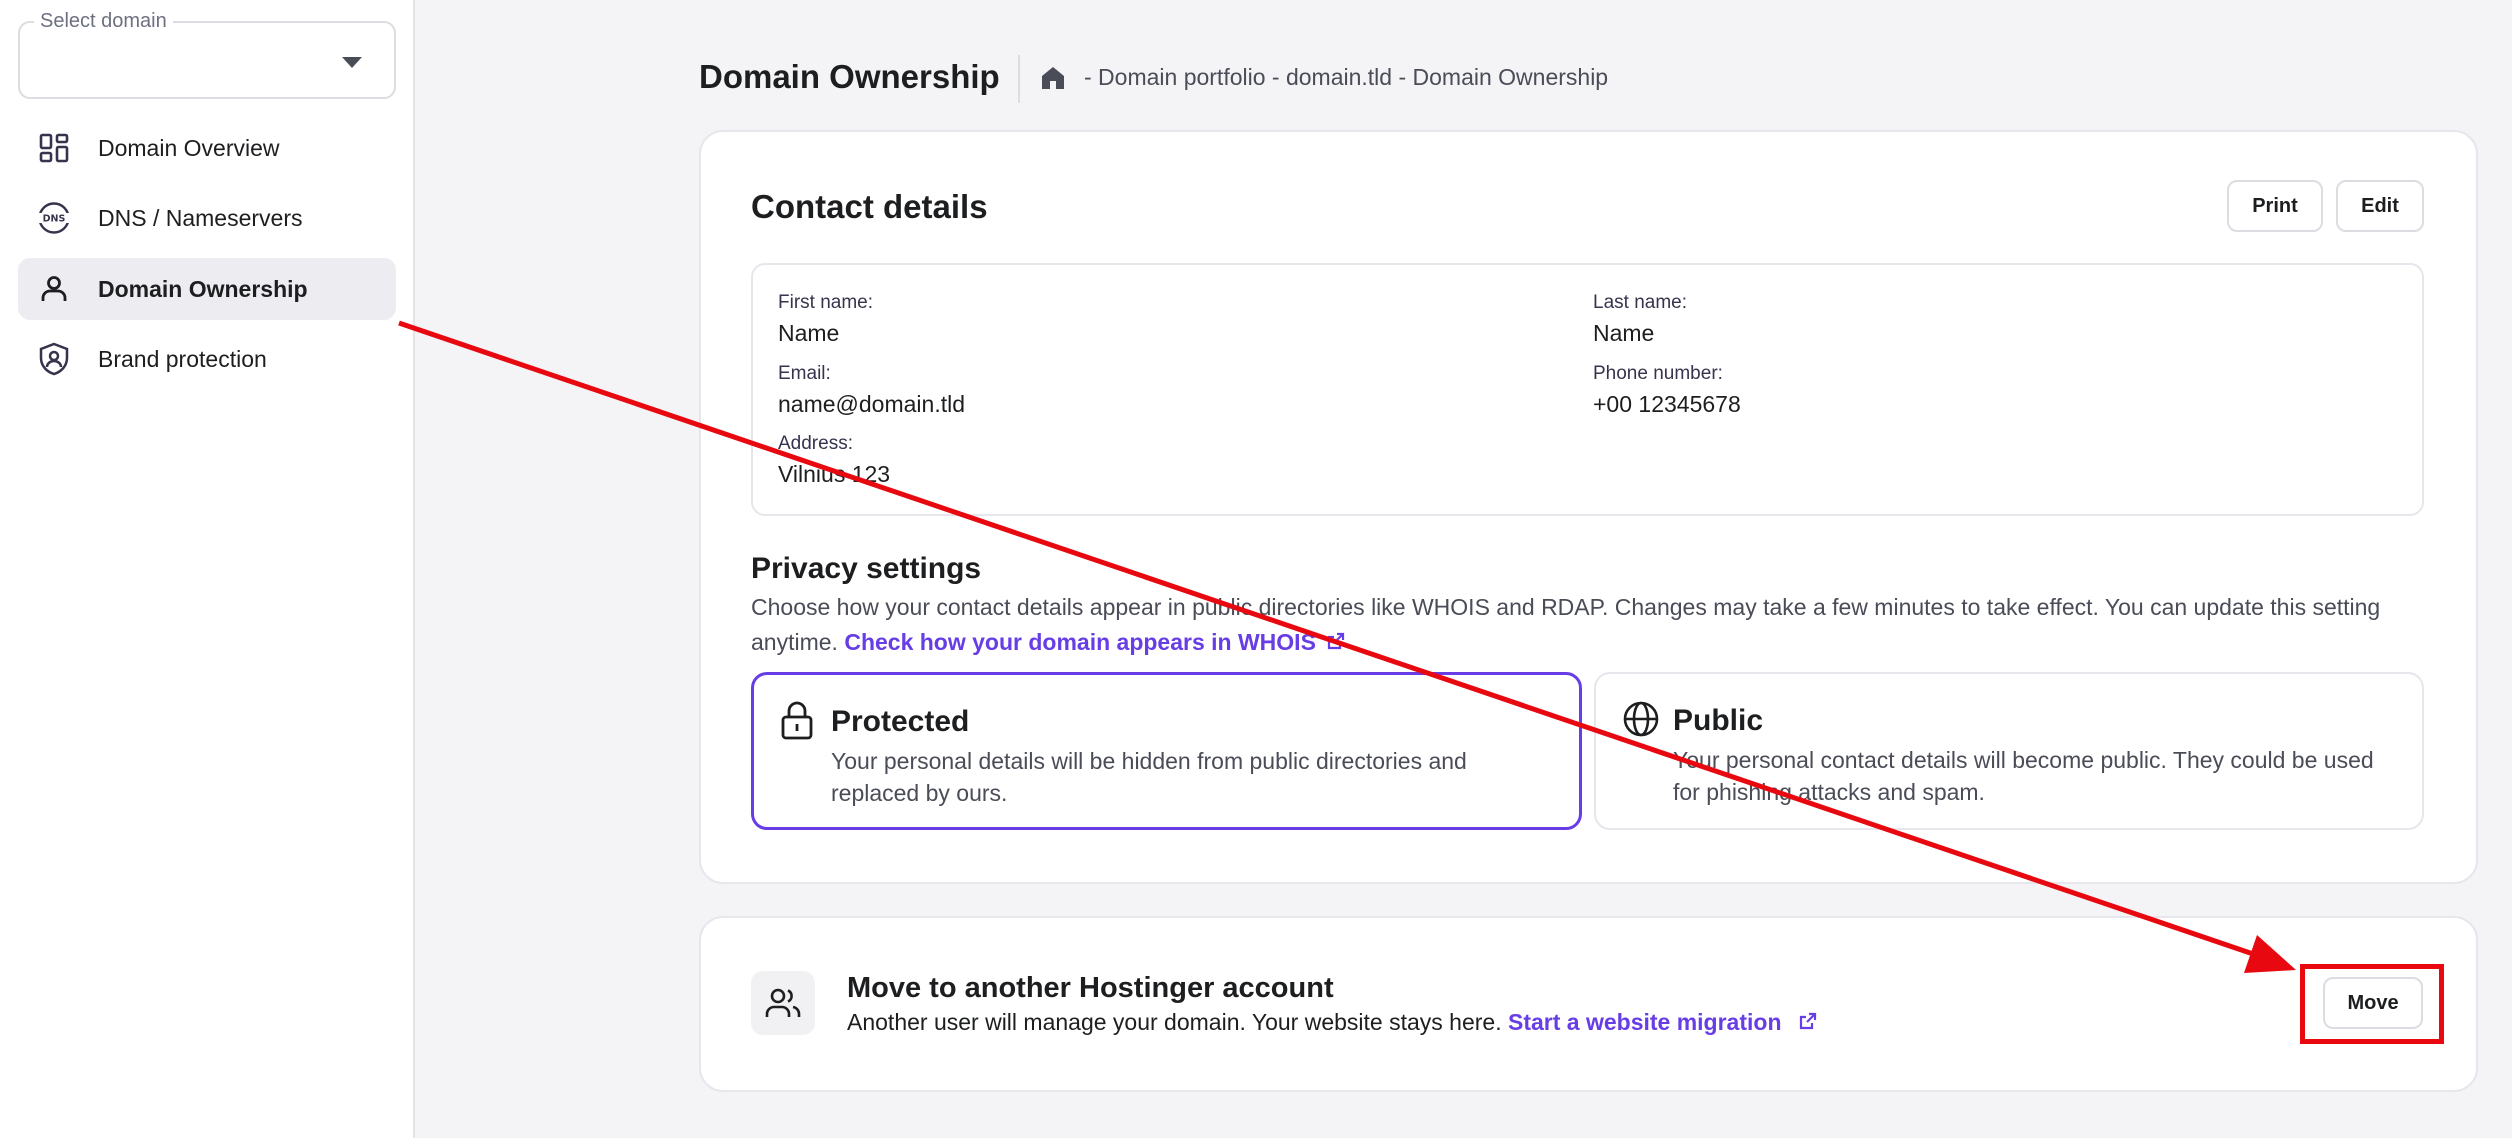  I want to click on website-migration-link: Start a website migration, so click(1663, 1022).